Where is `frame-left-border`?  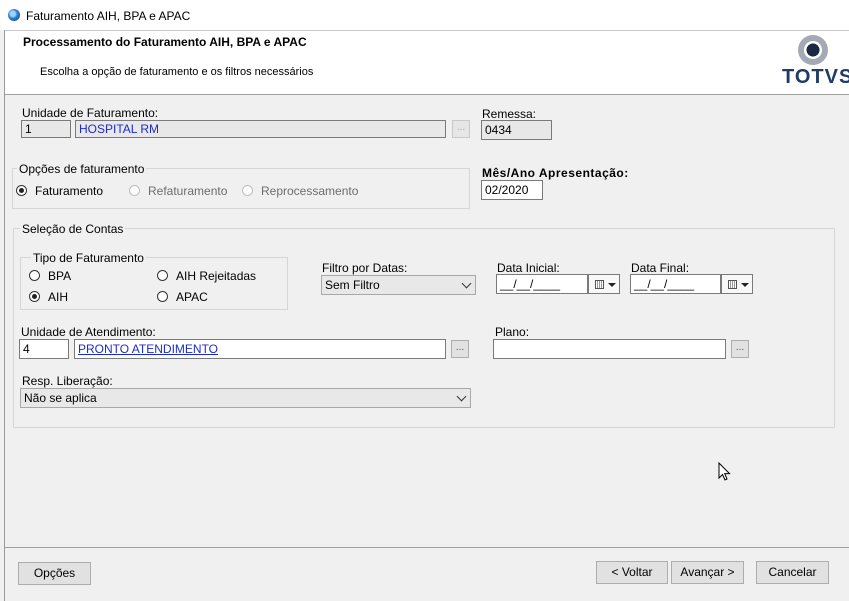 frame-left-border is located at coordinates (4, 315).